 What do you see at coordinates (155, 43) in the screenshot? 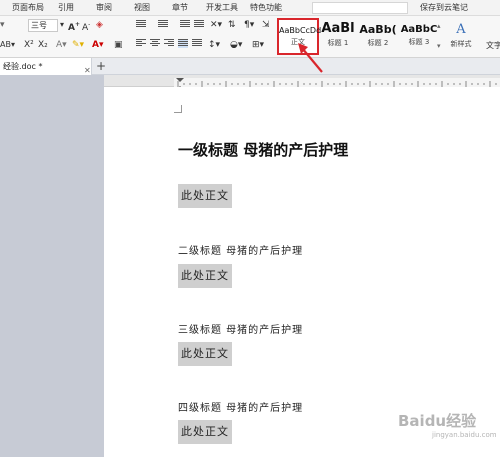
I see `align-center-icon` at bounding box center [155, 43].